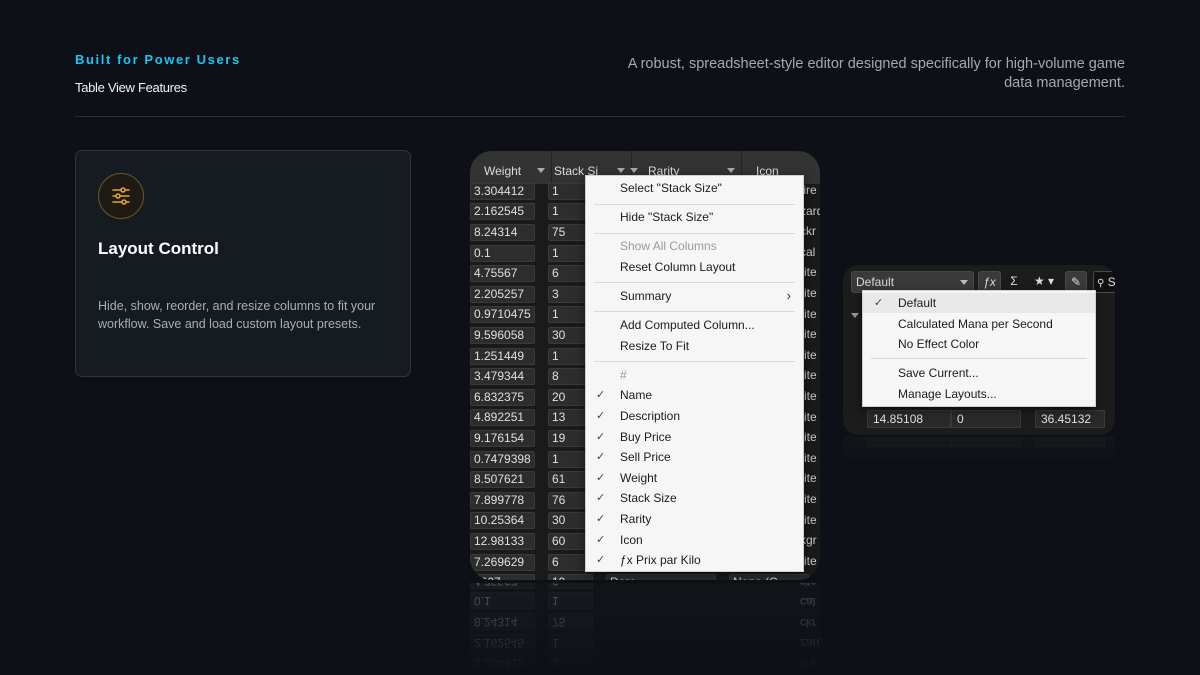  I want to click on column-menu-item-label: ƒx Prix par Kilo, so click(660, 560).